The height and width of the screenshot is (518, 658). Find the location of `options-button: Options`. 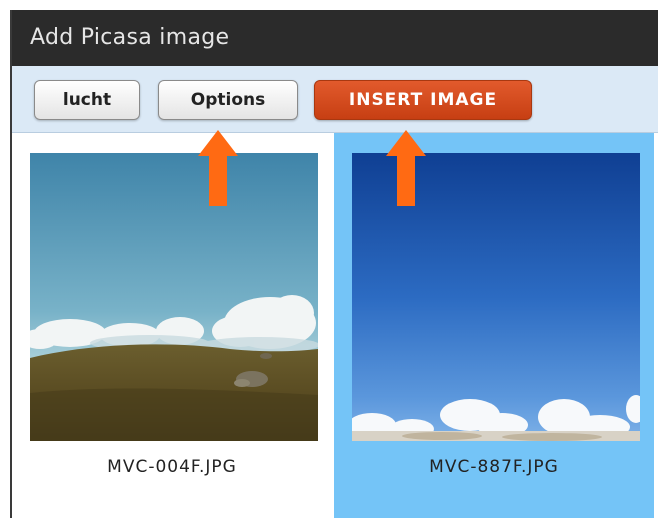

options-button: Options is located at coordinates (228, 100).